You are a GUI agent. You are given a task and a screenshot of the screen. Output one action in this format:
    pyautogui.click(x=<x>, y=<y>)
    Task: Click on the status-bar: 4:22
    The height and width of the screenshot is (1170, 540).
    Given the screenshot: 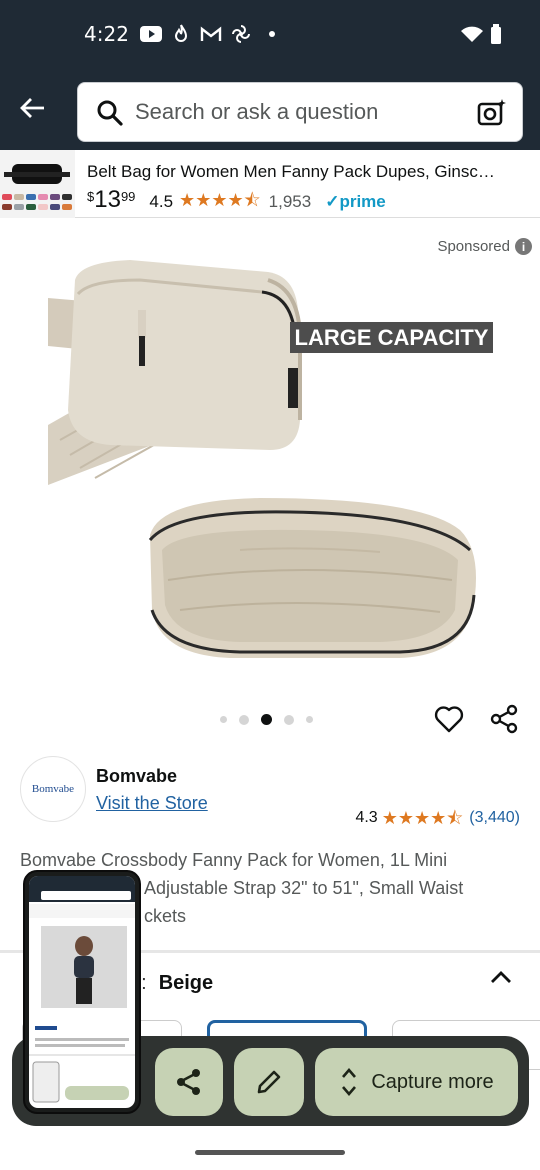 What is the action you would take?
    pyautogui.click(x=270, y=35)
    